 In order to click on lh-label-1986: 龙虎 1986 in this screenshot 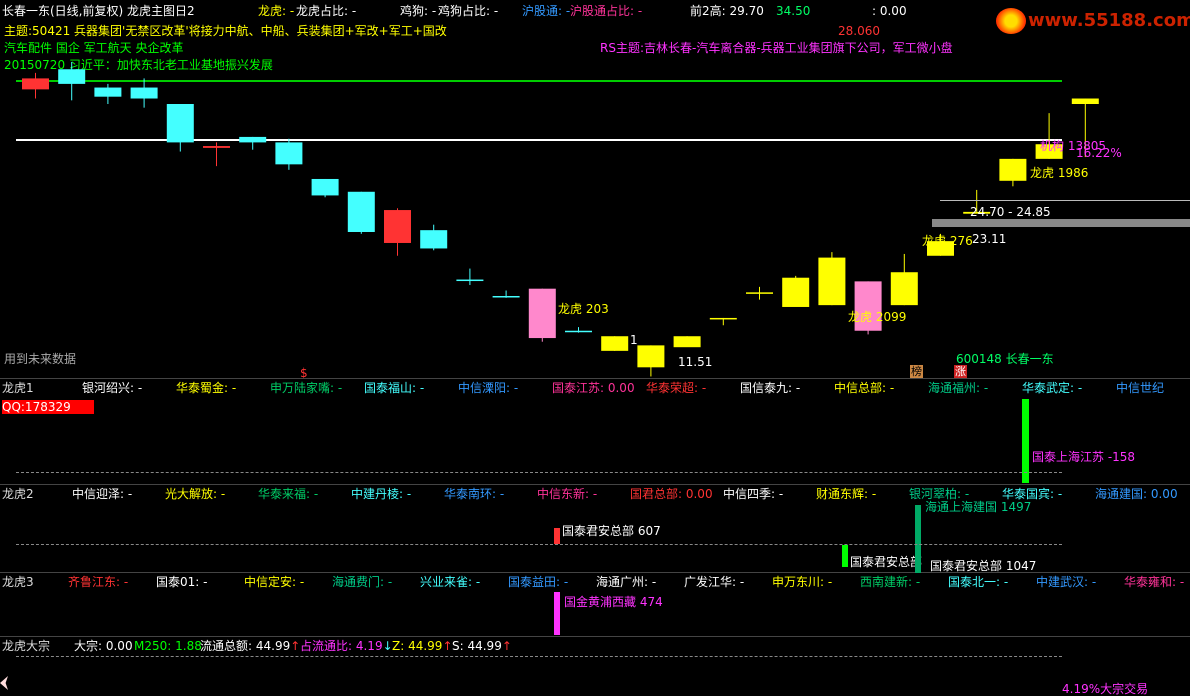, I will do `click(1059, 173)`.